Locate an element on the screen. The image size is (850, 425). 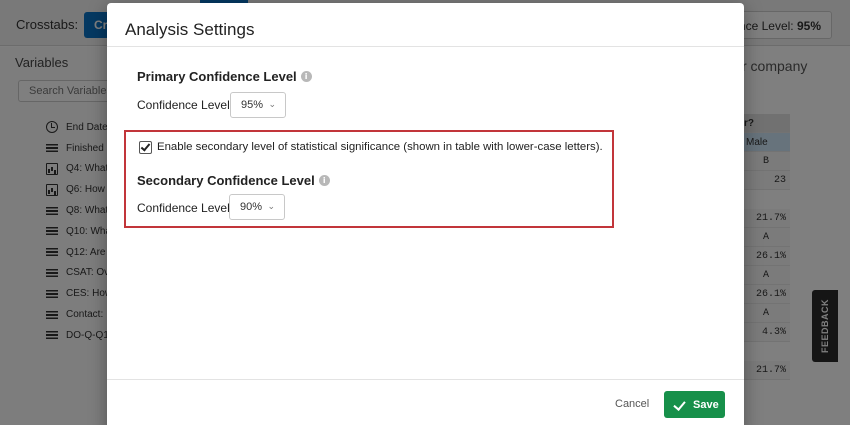
dialog-header: Analysis Settings is located at coordinates (425, 25).